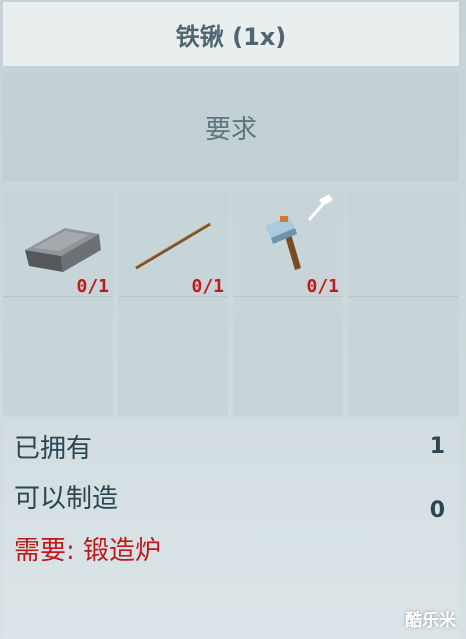 This screenshot has height=639, width=466. Describe the element at coordinates (231, 34) in the screenshot. I see `item-title: 铁锹 (1x)` at that location.